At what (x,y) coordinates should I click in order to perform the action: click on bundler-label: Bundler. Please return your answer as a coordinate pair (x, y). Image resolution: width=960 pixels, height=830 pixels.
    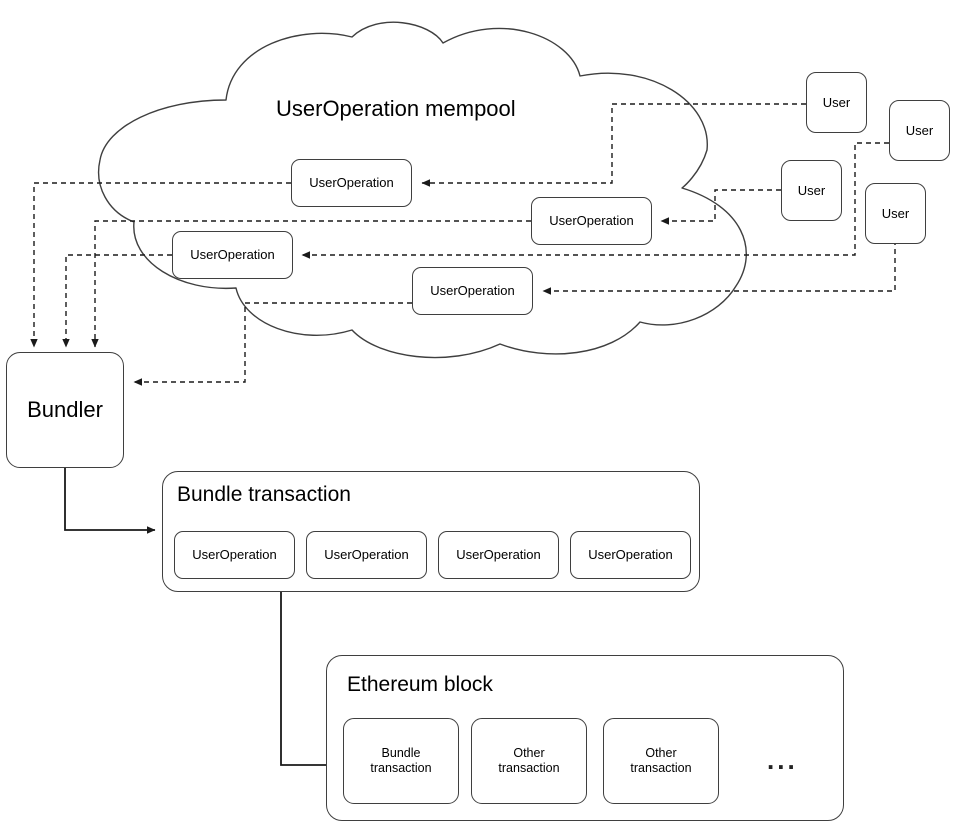
    Looking at the image, I should click on (65, 409).